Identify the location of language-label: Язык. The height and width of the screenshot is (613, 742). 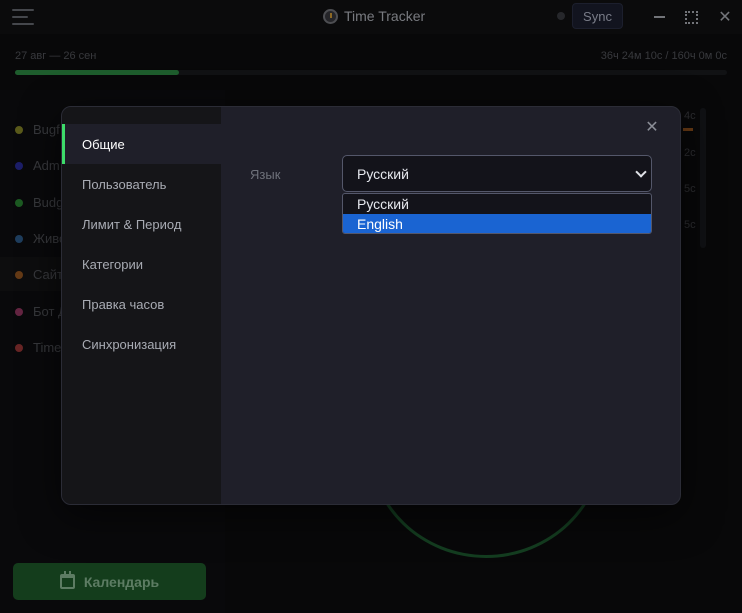
(265, 174).